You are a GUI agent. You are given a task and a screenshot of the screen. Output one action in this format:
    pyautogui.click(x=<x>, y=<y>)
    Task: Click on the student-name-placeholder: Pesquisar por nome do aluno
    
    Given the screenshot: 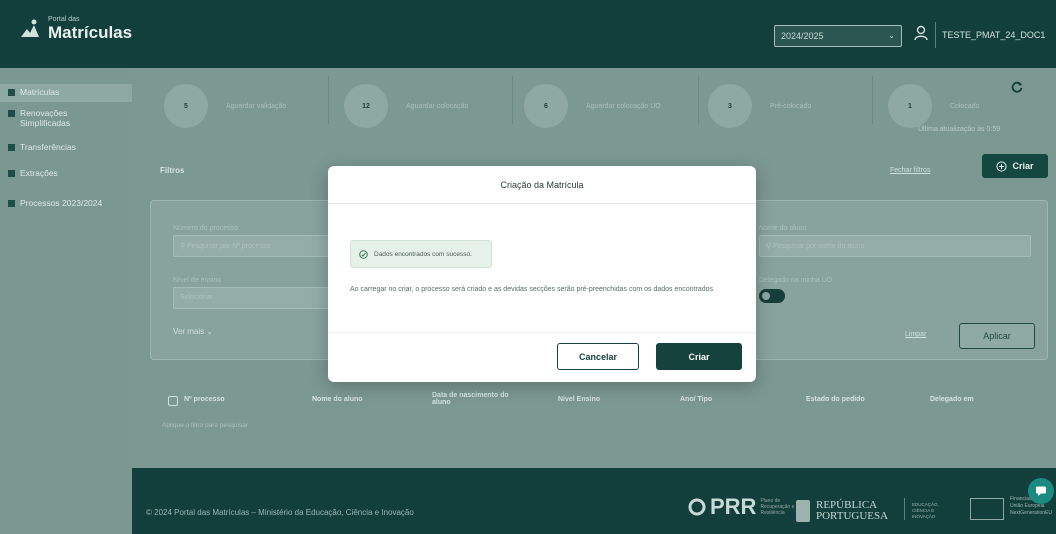 What is the action you would take?
    pyautogui.click(x=819, y=246)
    